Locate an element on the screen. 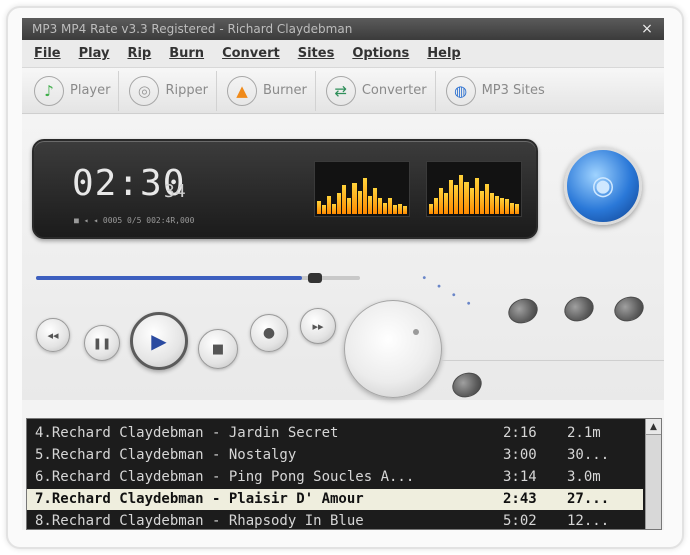  stop-icon: ■ is located at coordinates (218, 349).